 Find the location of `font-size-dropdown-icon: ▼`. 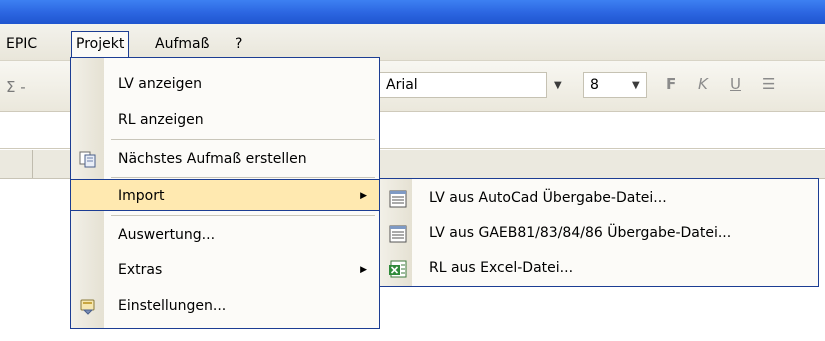

font-size-dropdown-icon: ▼ is located at coordinates (636, 85).